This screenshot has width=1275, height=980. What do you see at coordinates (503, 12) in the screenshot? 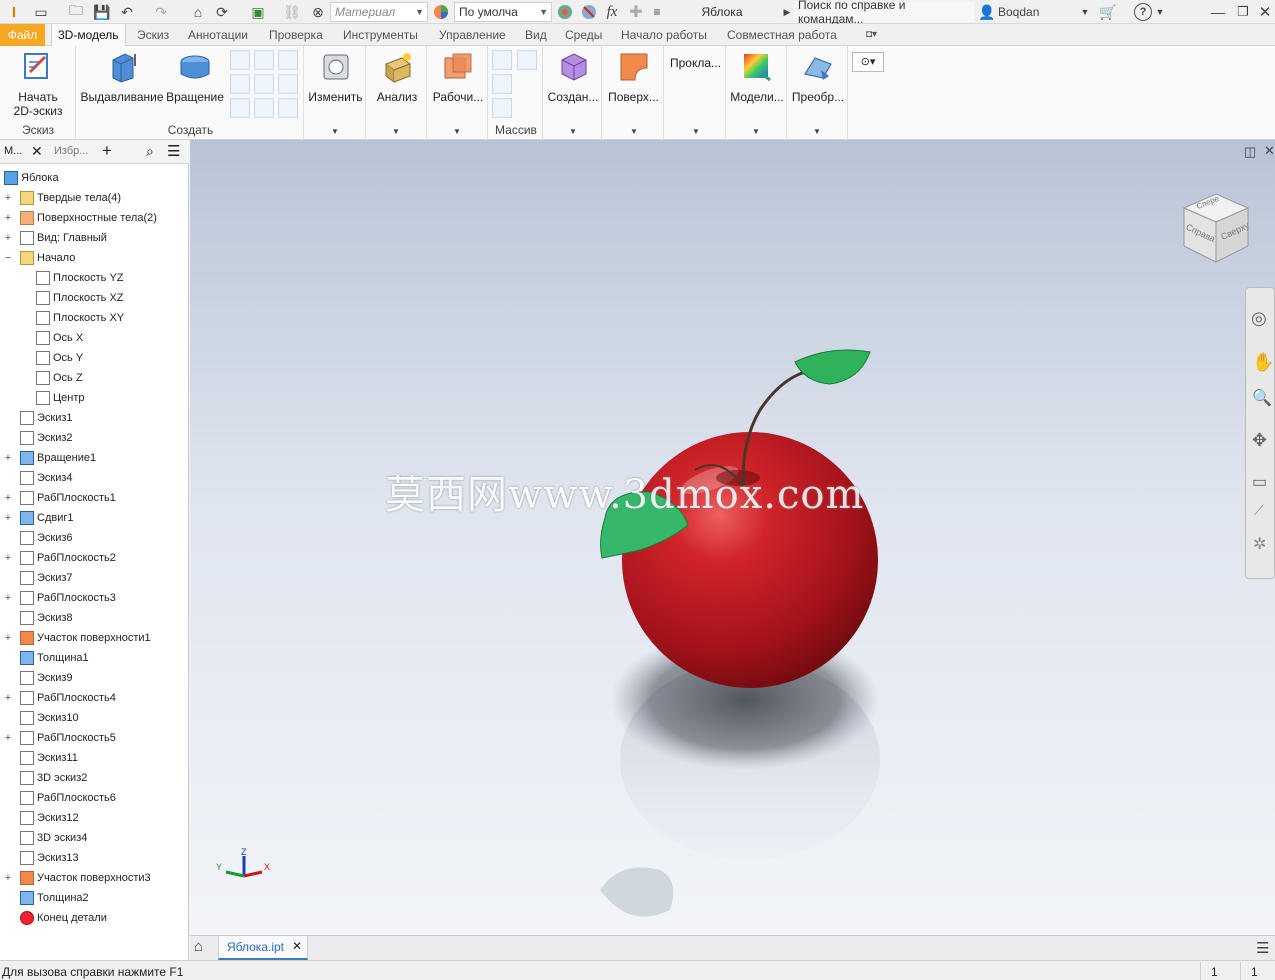
I see `appearance-combo: По умолча ▼` at bounding box center [503, 12].